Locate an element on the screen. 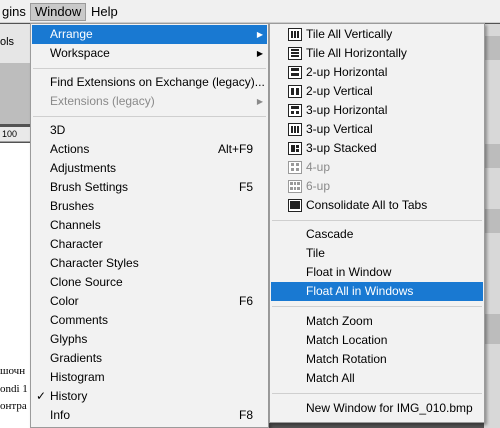  menu-item-label: Brush Settings is located at coordinates (89, 187).